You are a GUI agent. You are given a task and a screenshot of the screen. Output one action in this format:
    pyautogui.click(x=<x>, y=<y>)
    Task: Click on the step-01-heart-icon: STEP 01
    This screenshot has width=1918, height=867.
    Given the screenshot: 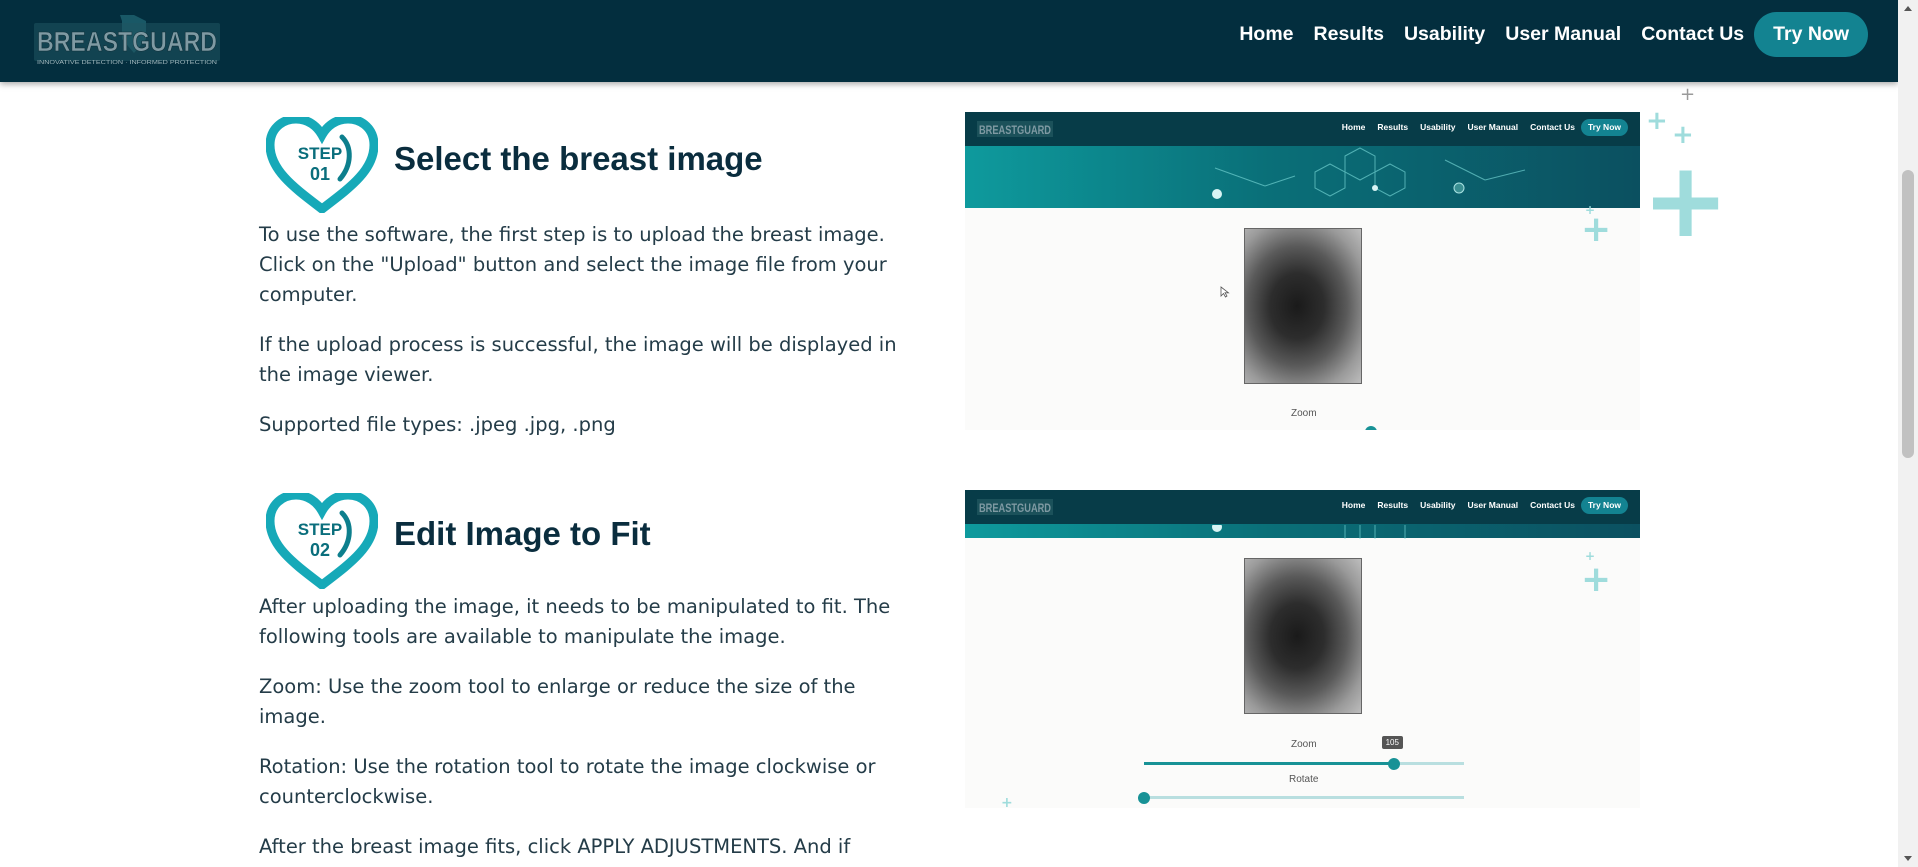 What is the action you would take?
    pyautogui.click(x=322, y=165)
    